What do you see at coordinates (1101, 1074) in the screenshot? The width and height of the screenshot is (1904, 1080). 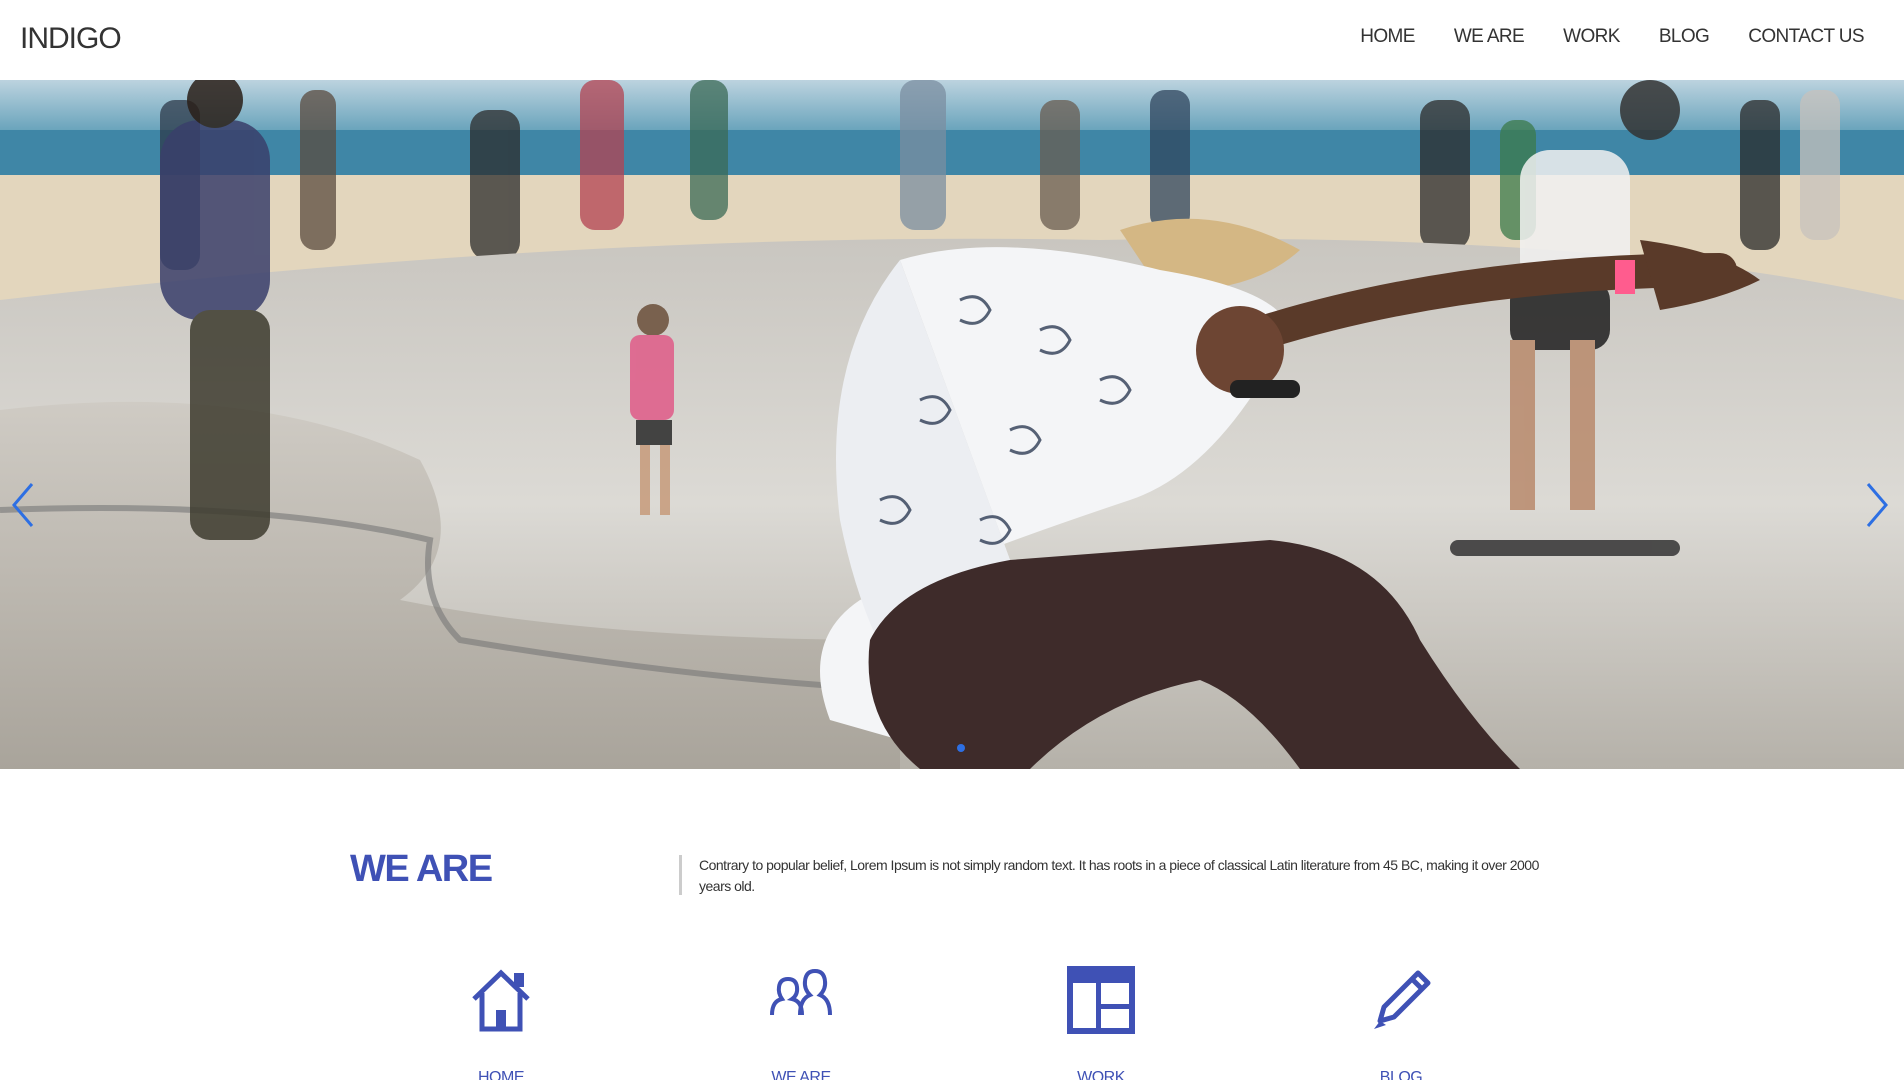 I see `feature-work-label: WORK` at bounding box center [1101, 1074].